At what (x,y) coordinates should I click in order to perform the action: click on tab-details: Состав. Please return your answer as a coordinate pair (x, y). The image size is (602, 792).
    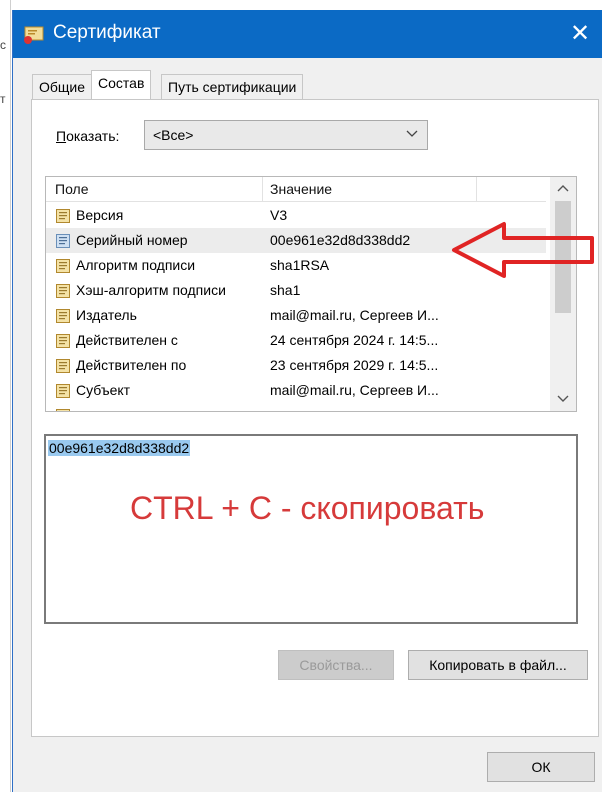
    Looking at the image, I should click on (121, 84).